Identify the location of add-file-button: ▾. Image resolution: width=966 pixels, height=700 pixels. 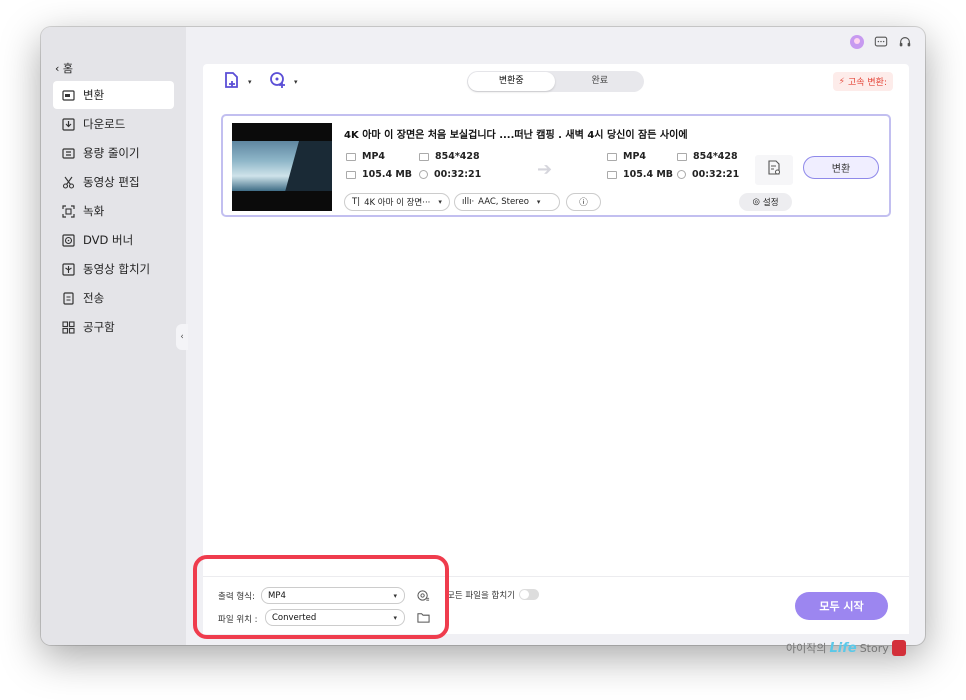
(237, 82).